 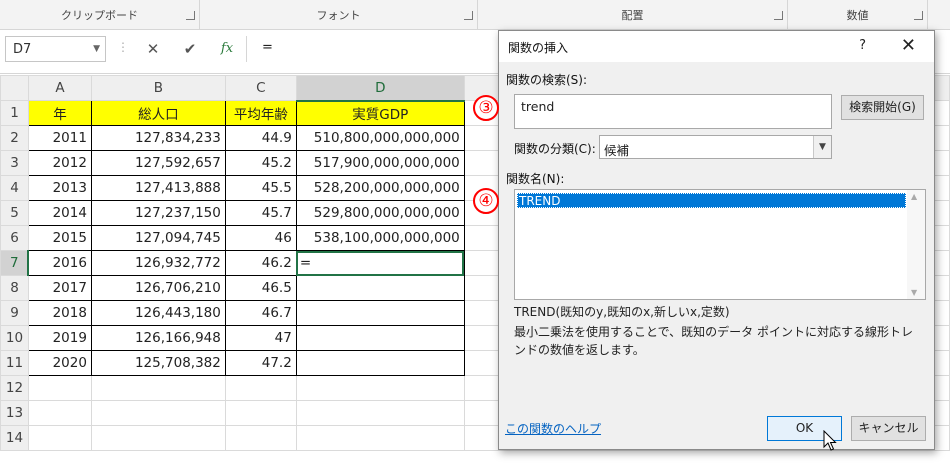 I want to click on cell-real-gdp: 517,900,000,000,000, so click(x=380, y=163).